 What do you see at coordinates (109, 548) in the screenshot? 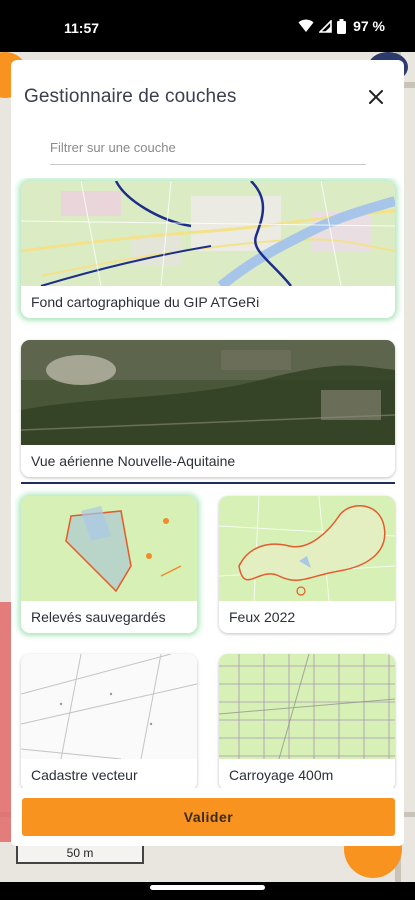
I see `saved-surveys-thumbnail` at bounding box center [109, 548].